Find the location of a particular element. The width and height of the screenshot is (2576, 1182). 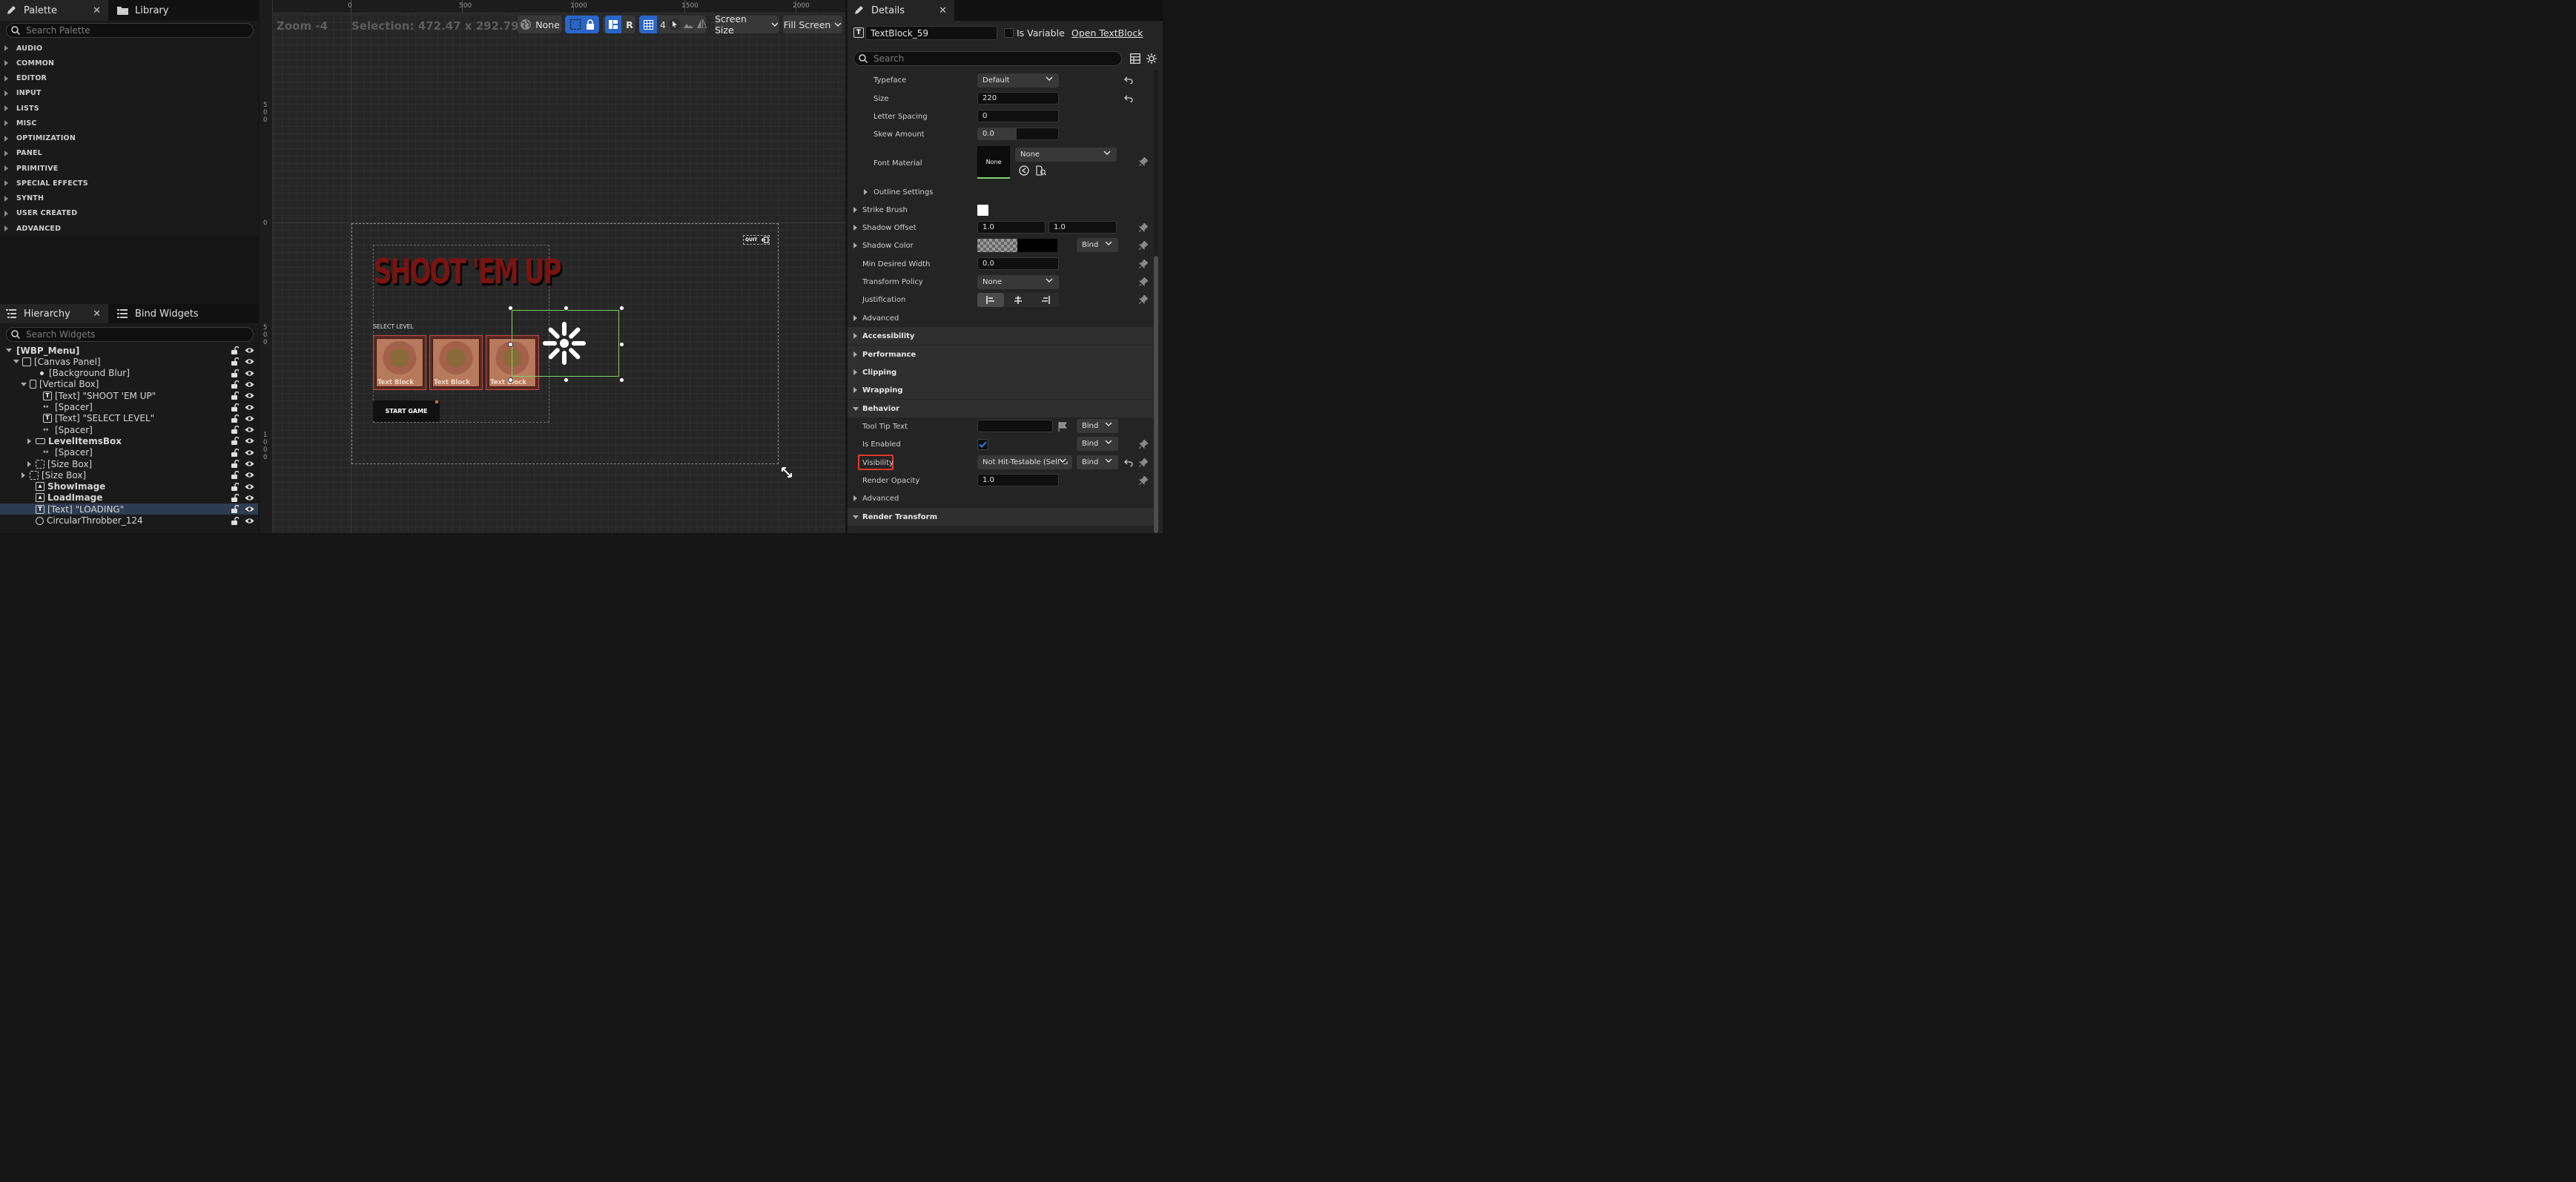

visibility-dropdown: Not Hit-Testable (Self & is located at coordinates (1024, 462).